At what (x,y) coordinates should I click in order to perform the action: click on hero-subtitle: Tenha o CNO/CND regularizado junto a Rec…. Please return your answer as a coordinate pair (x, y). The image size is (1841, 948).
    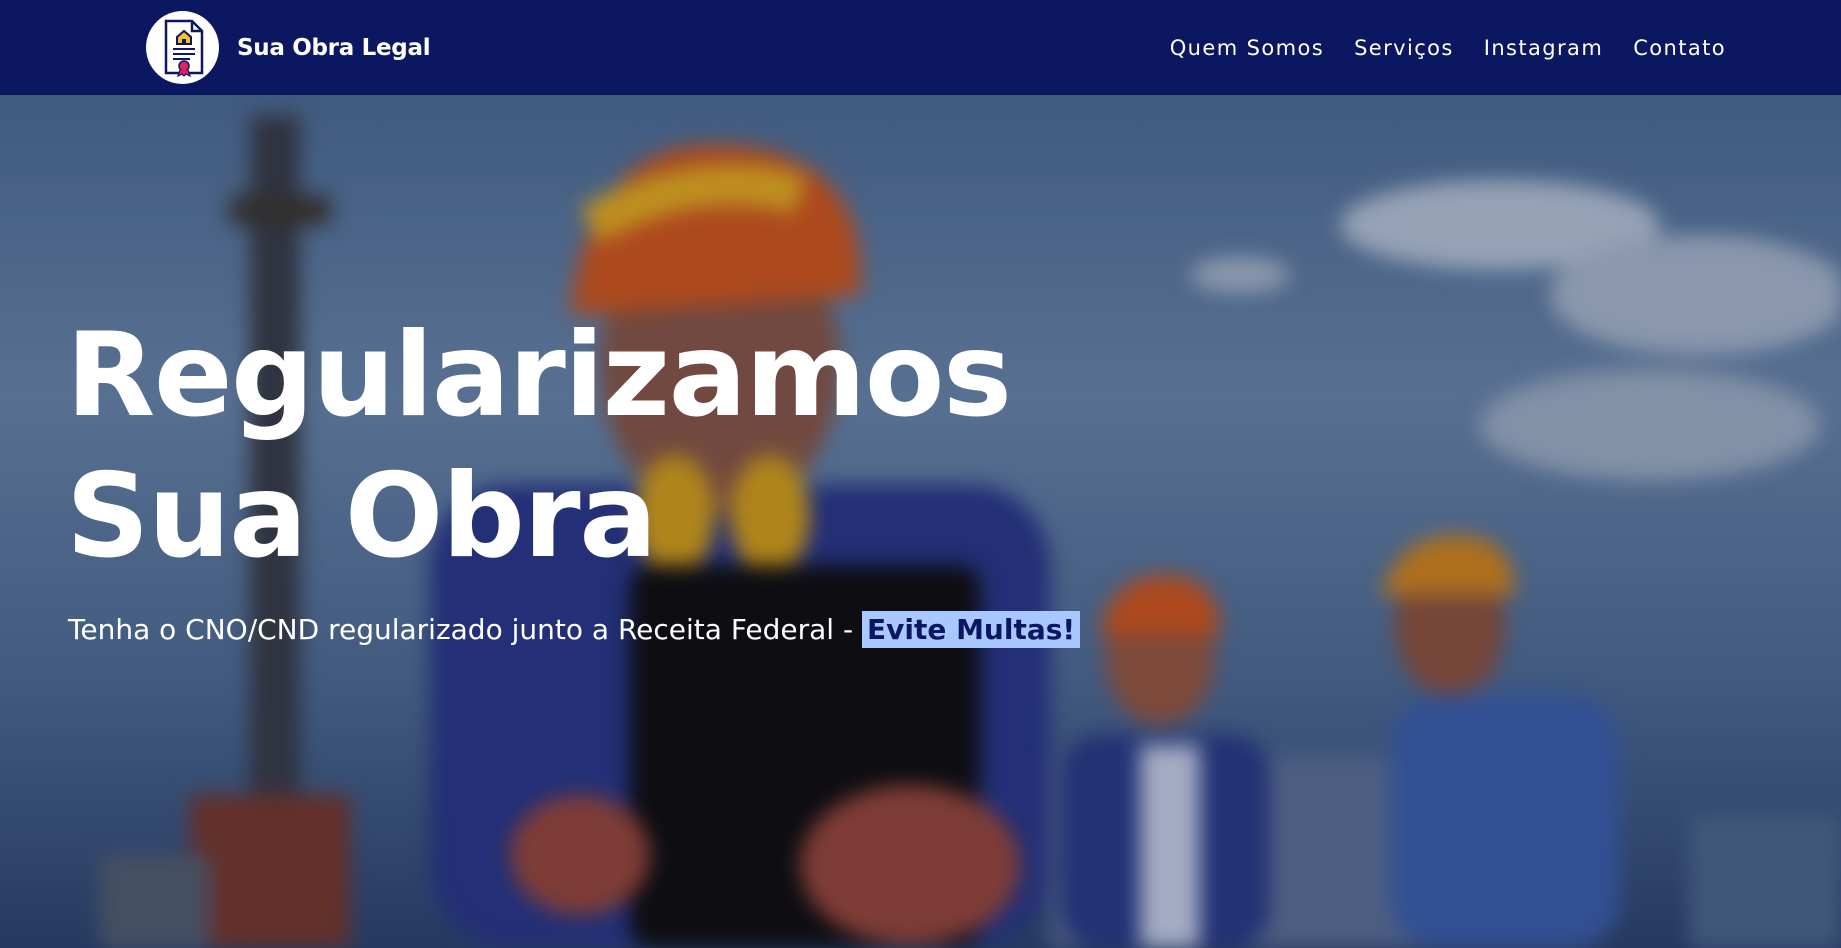
    Looking at the image, I should click on (574, 630).